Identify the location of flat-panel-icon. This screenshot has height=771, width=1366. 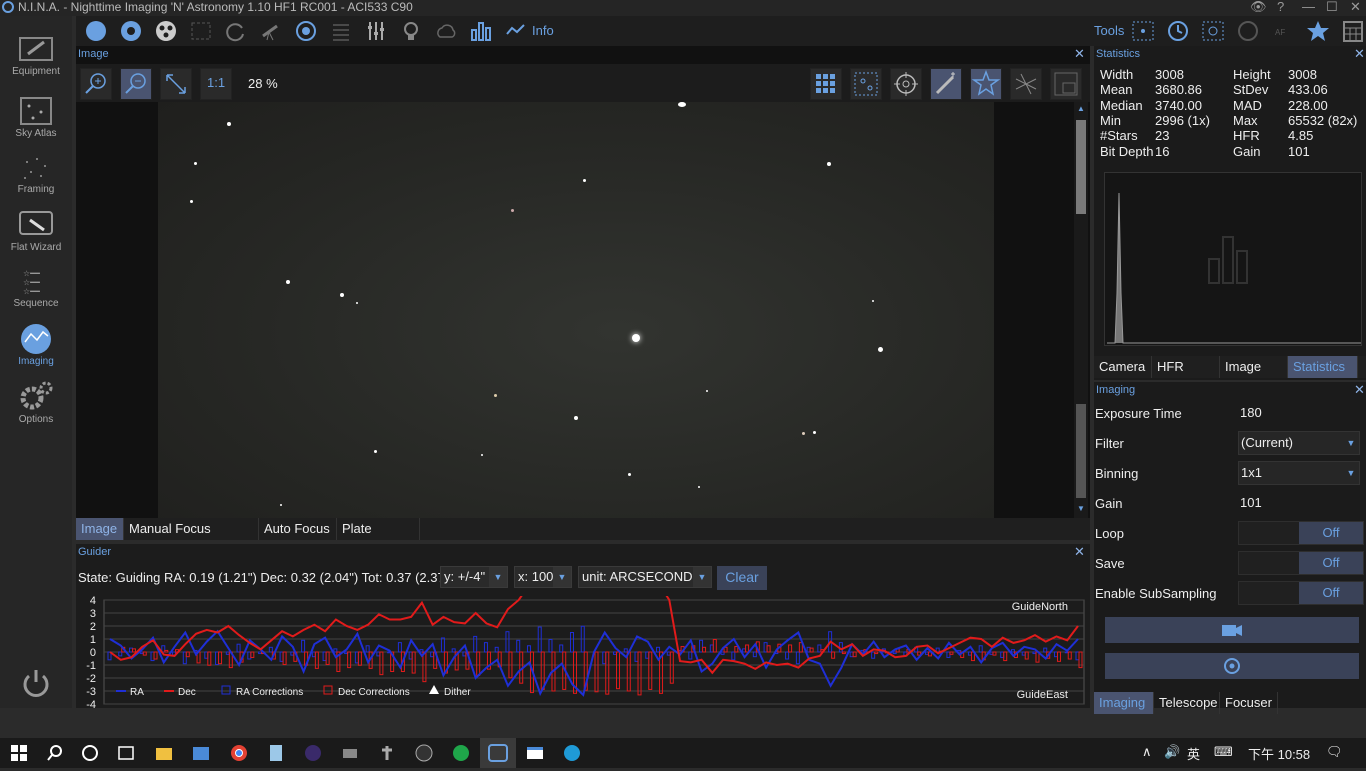
(411, 31).